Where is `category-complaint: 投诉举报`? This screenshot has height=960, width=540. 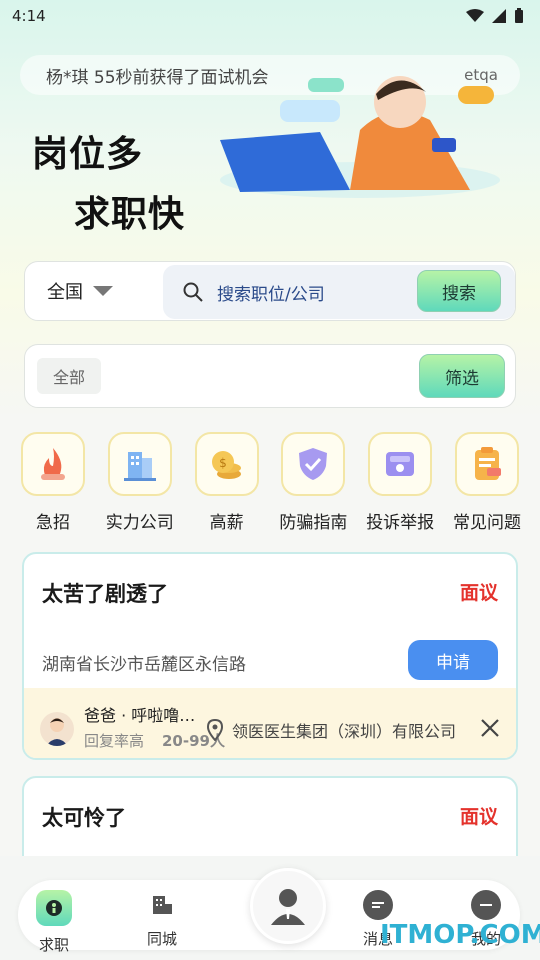
category-complaint: 投诉举报 is located at coordinates (400, 487).